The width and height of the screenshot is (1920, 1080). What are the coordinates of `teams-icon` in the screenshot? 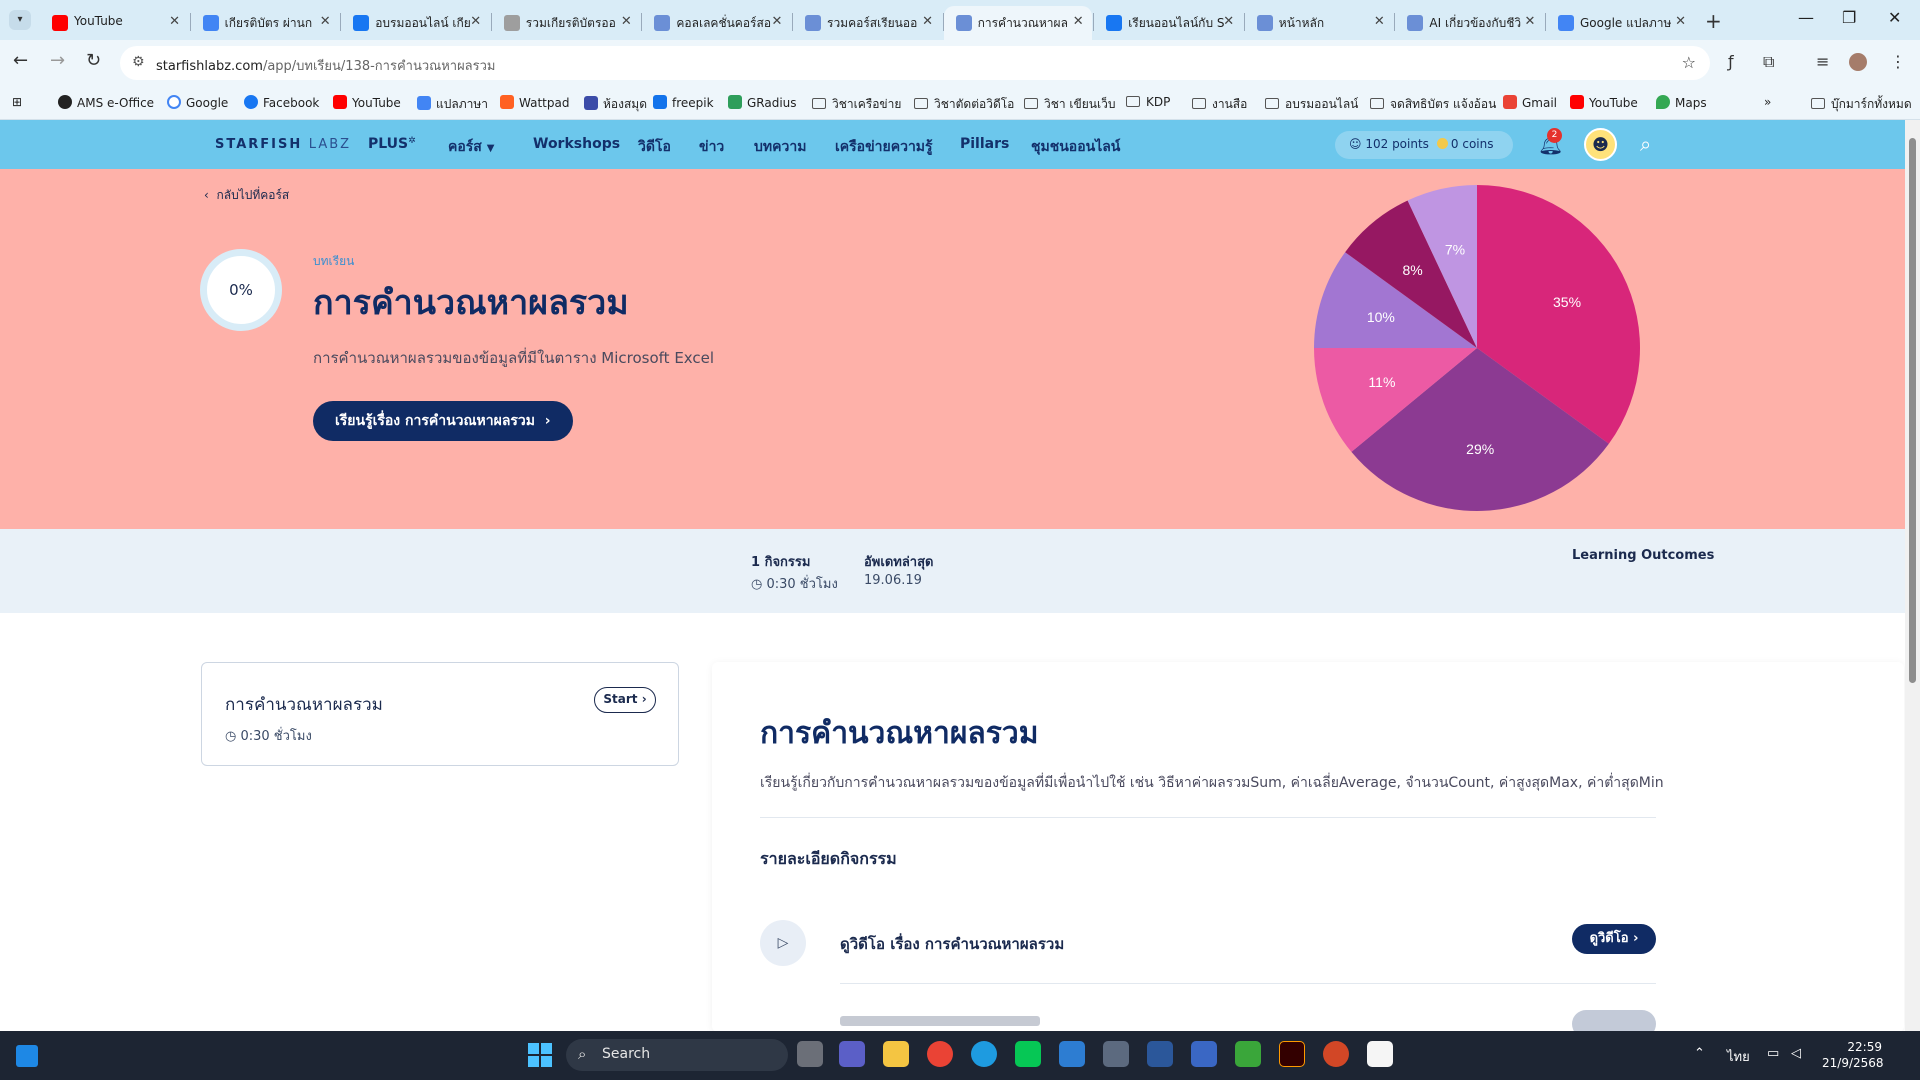 It's located at (852, 1054).